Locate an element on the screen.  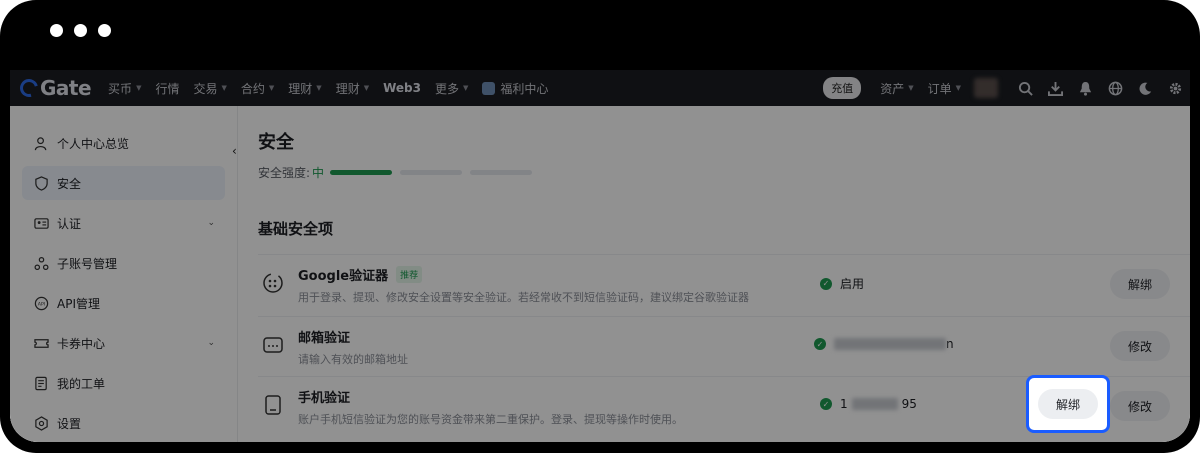
nav-item-buy: 买币 ▼ is located at coordinates (124, 88).